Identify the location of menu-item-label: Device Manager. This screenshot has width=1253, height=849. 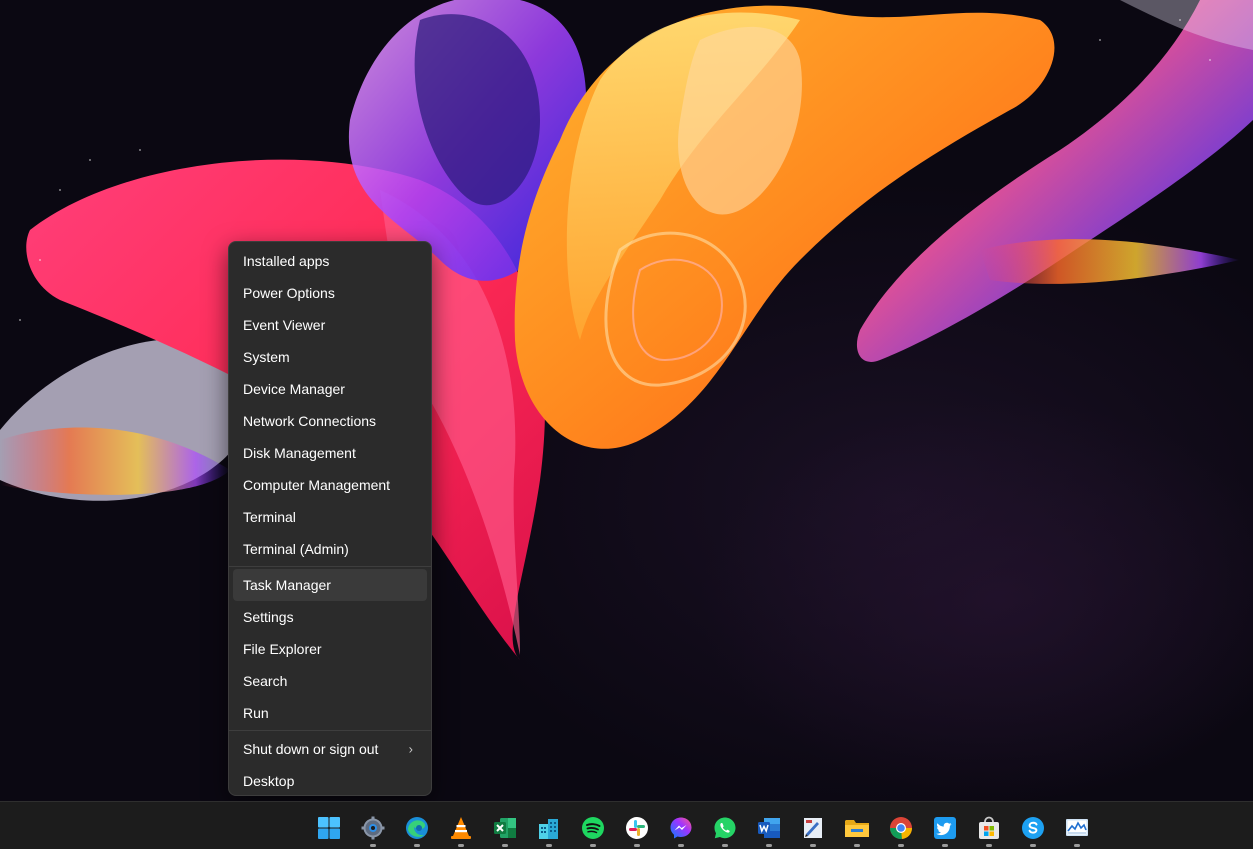
(294, 389).